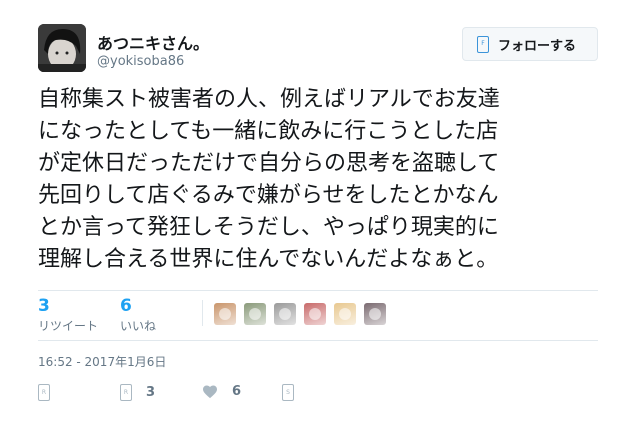  Describe the element at coordinates (68, 315) in the screenshot. I see `retweet-stat: 3 リツイート` at that location.